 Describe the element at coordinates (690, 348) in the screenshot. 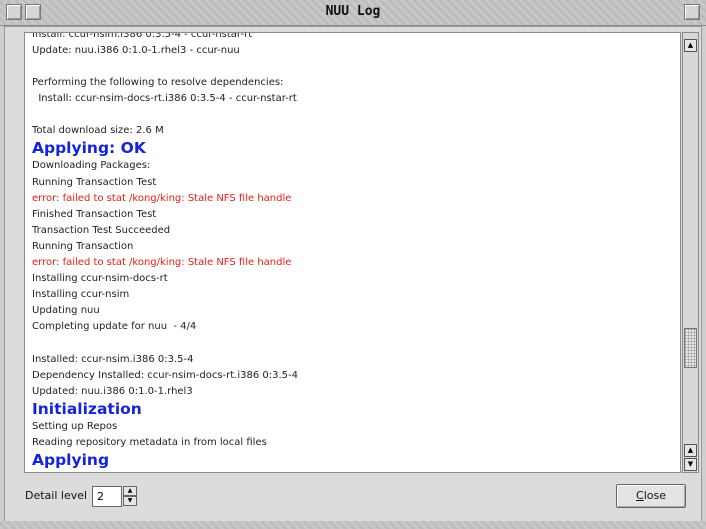

I see `scrollbar-thumb` at that location.